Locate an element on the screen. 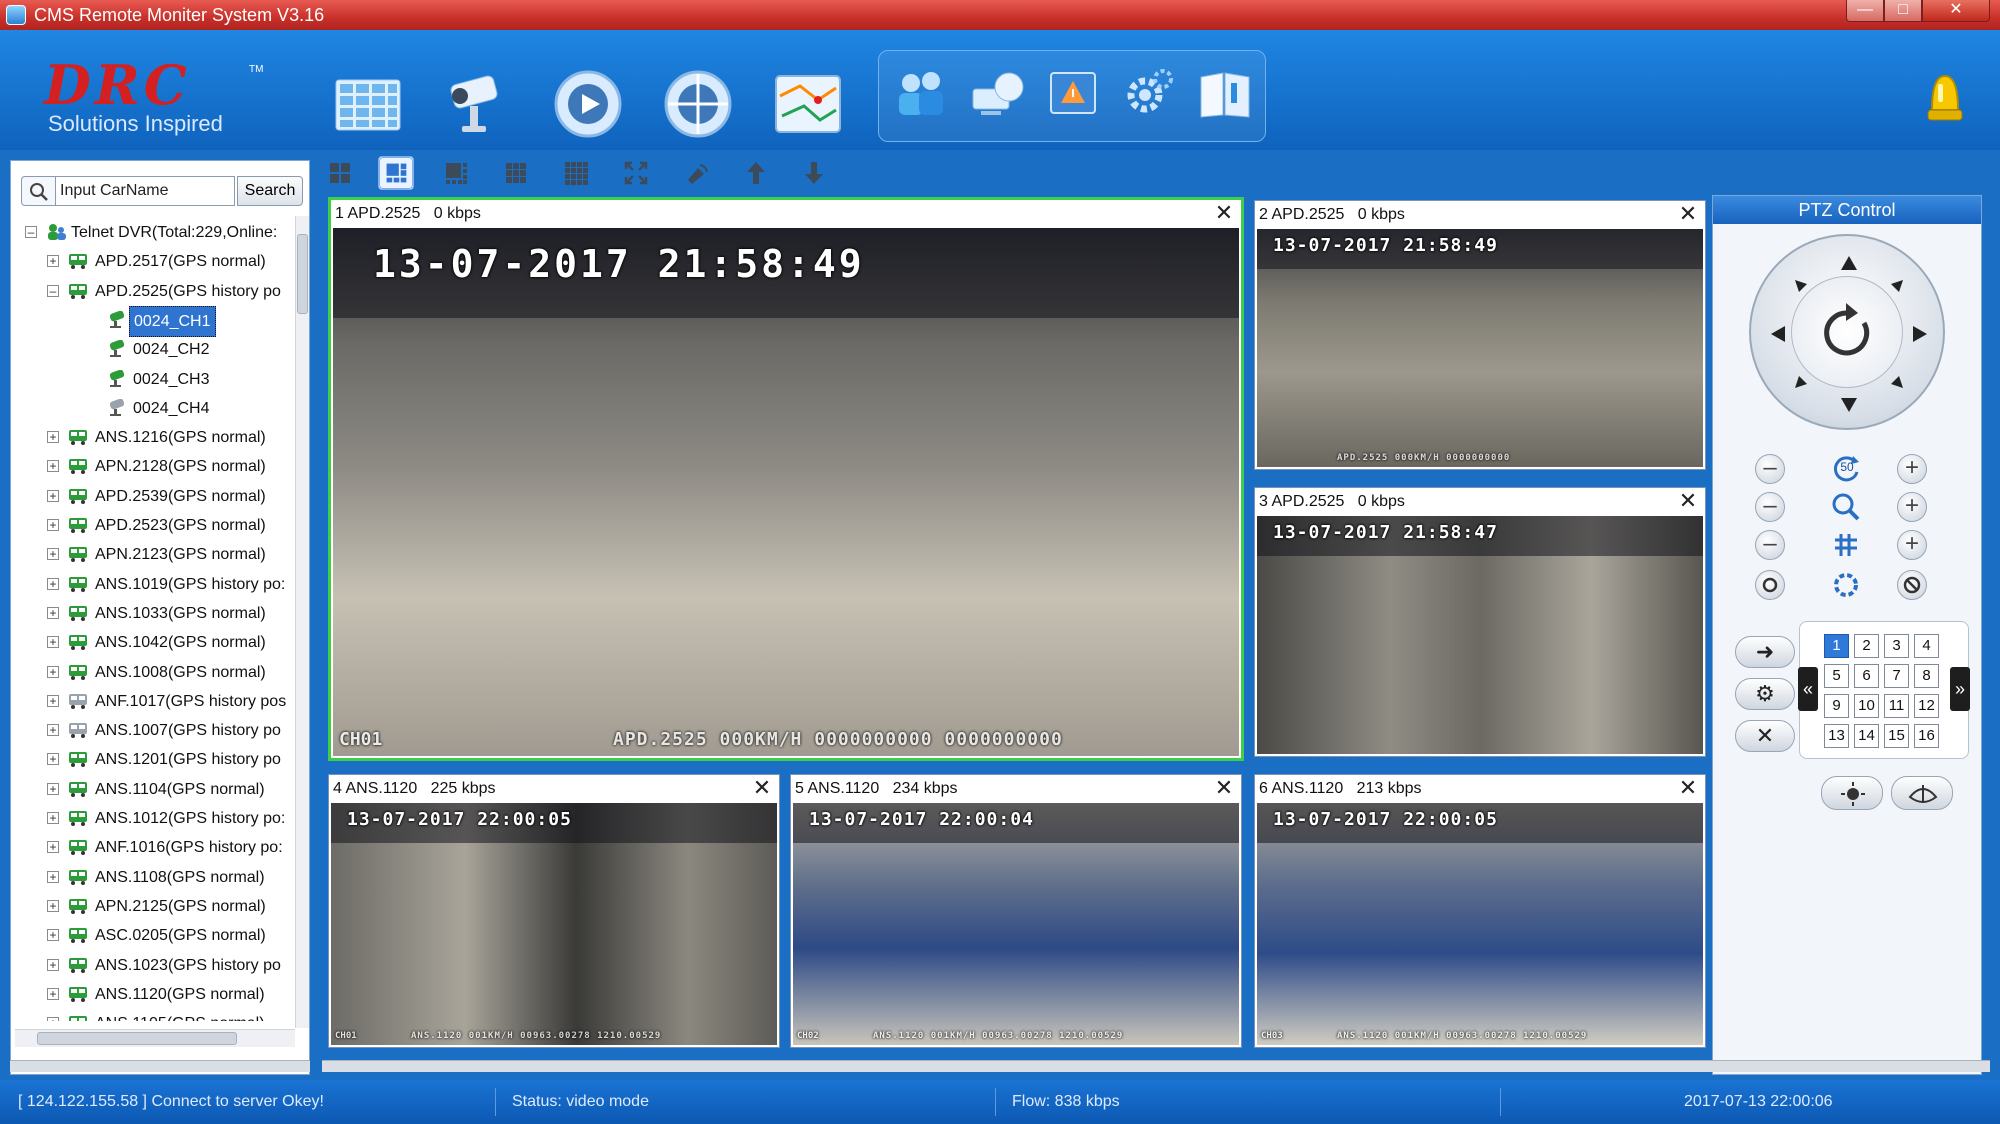 The image size is (2000, 1124). video-feed: 13-07-2017 21:58:47 is located at coordinates (1480, 635).